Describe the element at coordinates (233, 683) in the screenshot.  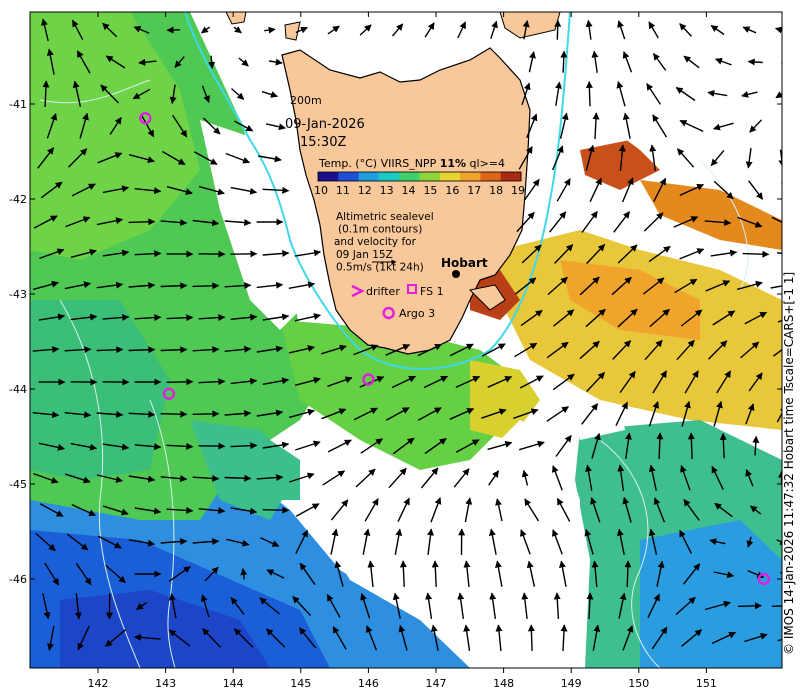
I see `x-tick-label: 144` at that location.